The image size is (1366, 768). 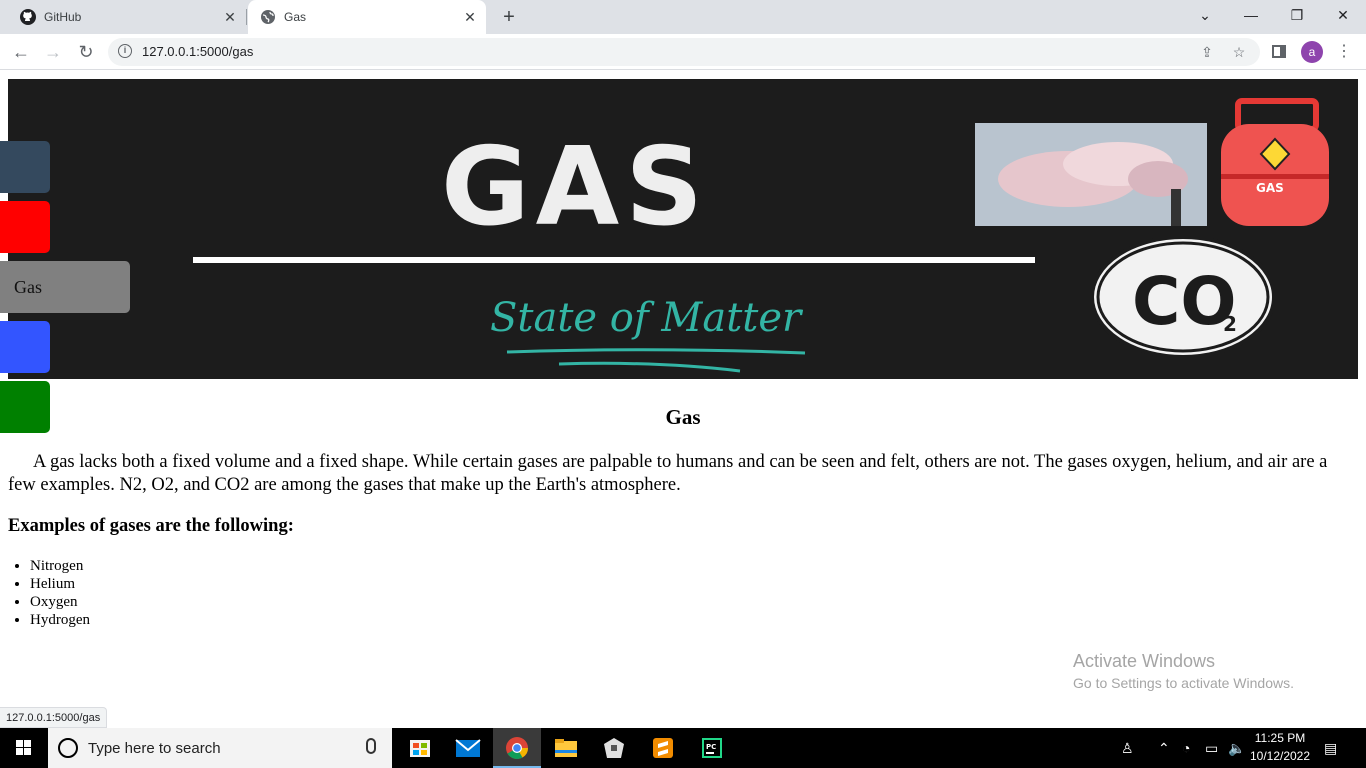 I want to click on microphone-icon, so click(x=371, y=746).